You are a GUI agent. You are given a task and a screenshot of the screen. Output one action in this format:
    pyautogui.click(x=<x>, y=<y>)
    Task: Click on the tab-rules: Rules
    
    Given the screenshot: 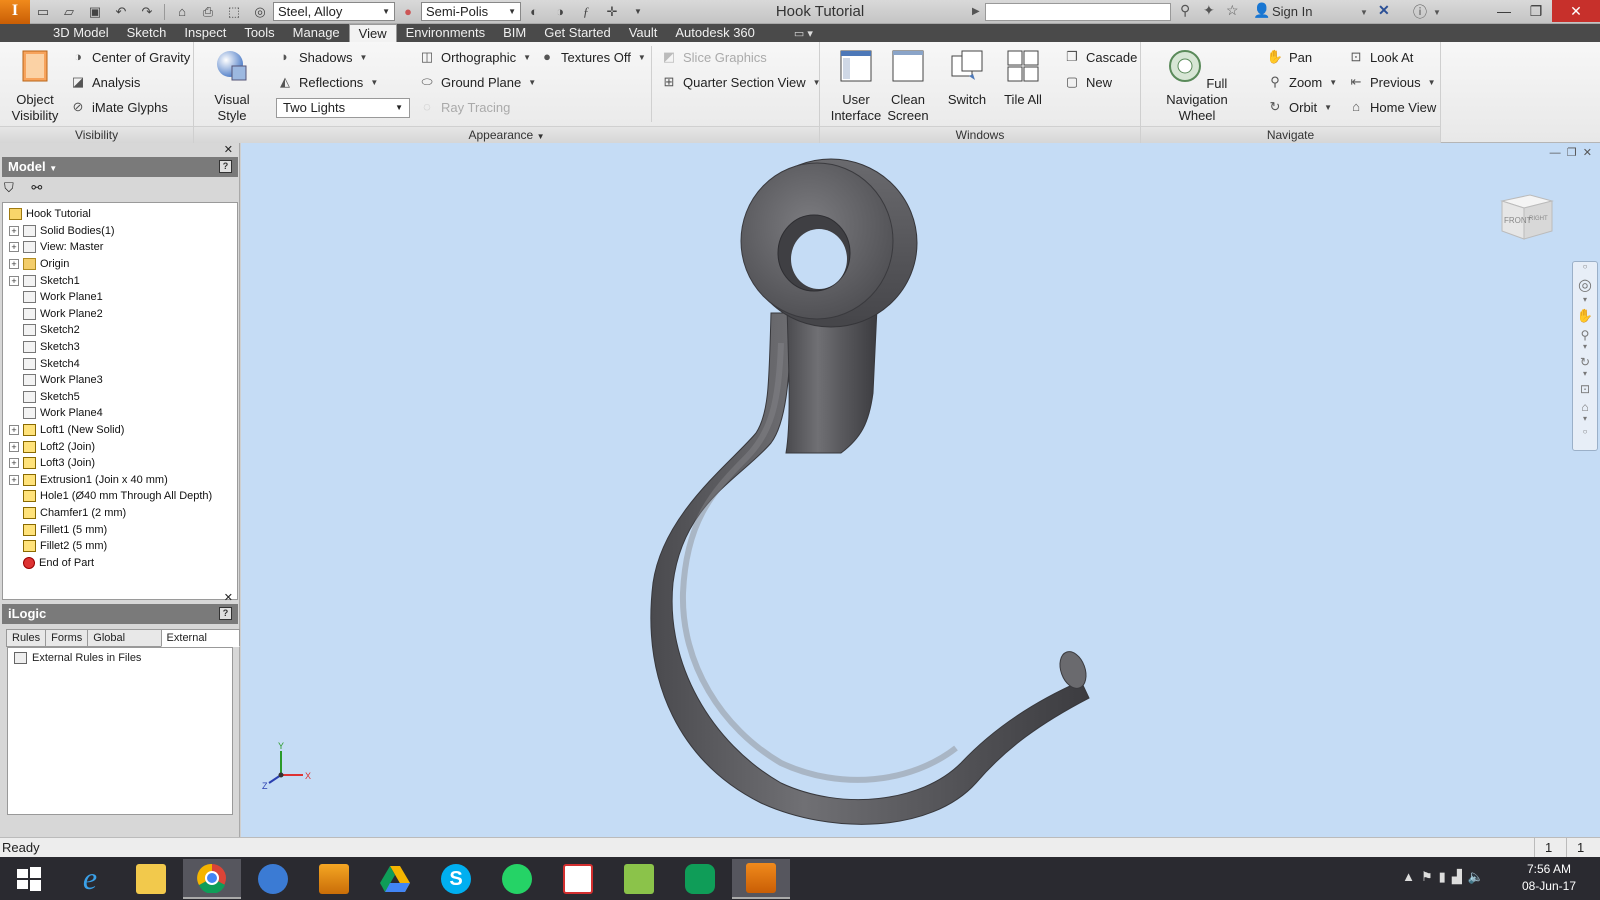 What is the action you would take?
    pyautogui.click(x=26, y=638)
    